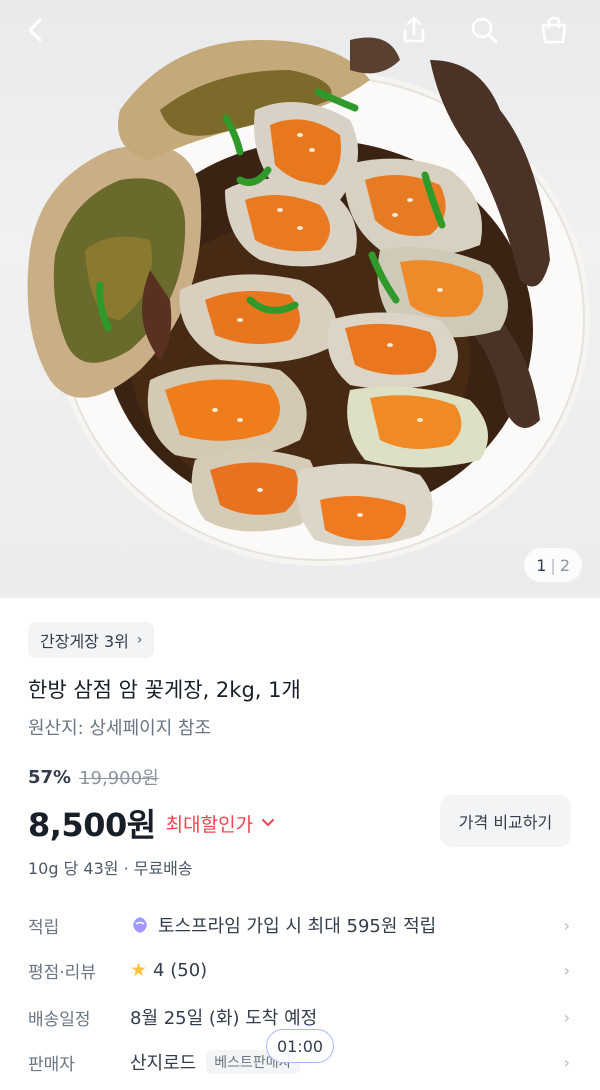 The width and height of the screenshot is (600, 1090). I want to click on pager-total: 2, so click(564, 565).